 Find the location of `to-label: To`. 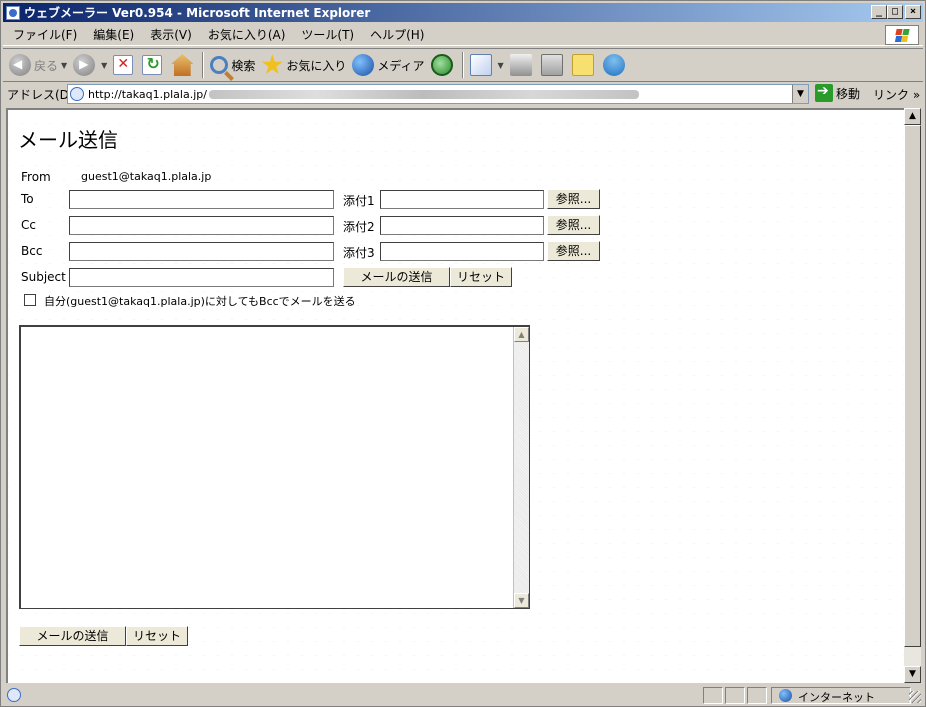

to-label: To is located at coordinates (27, 199).